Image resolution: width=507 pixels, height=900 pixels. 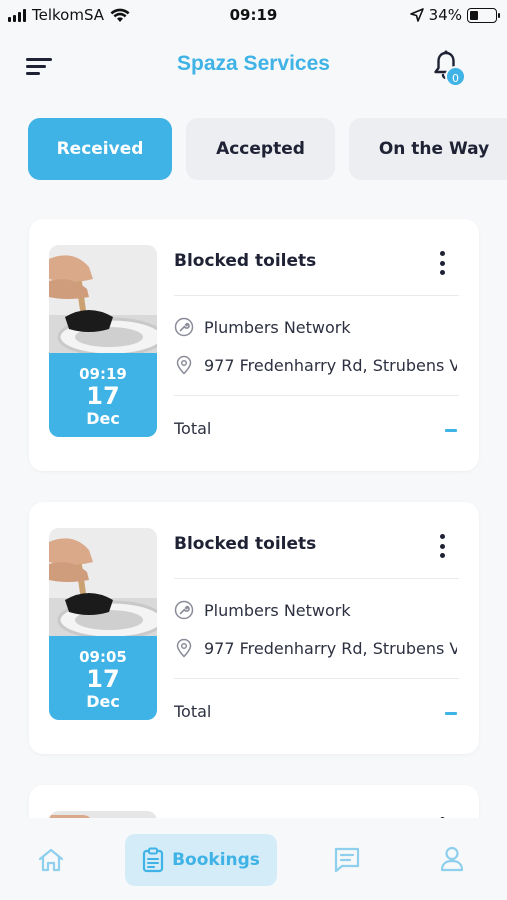 I want to click on app-title: Spaza Services, so click(x=253, y=63).